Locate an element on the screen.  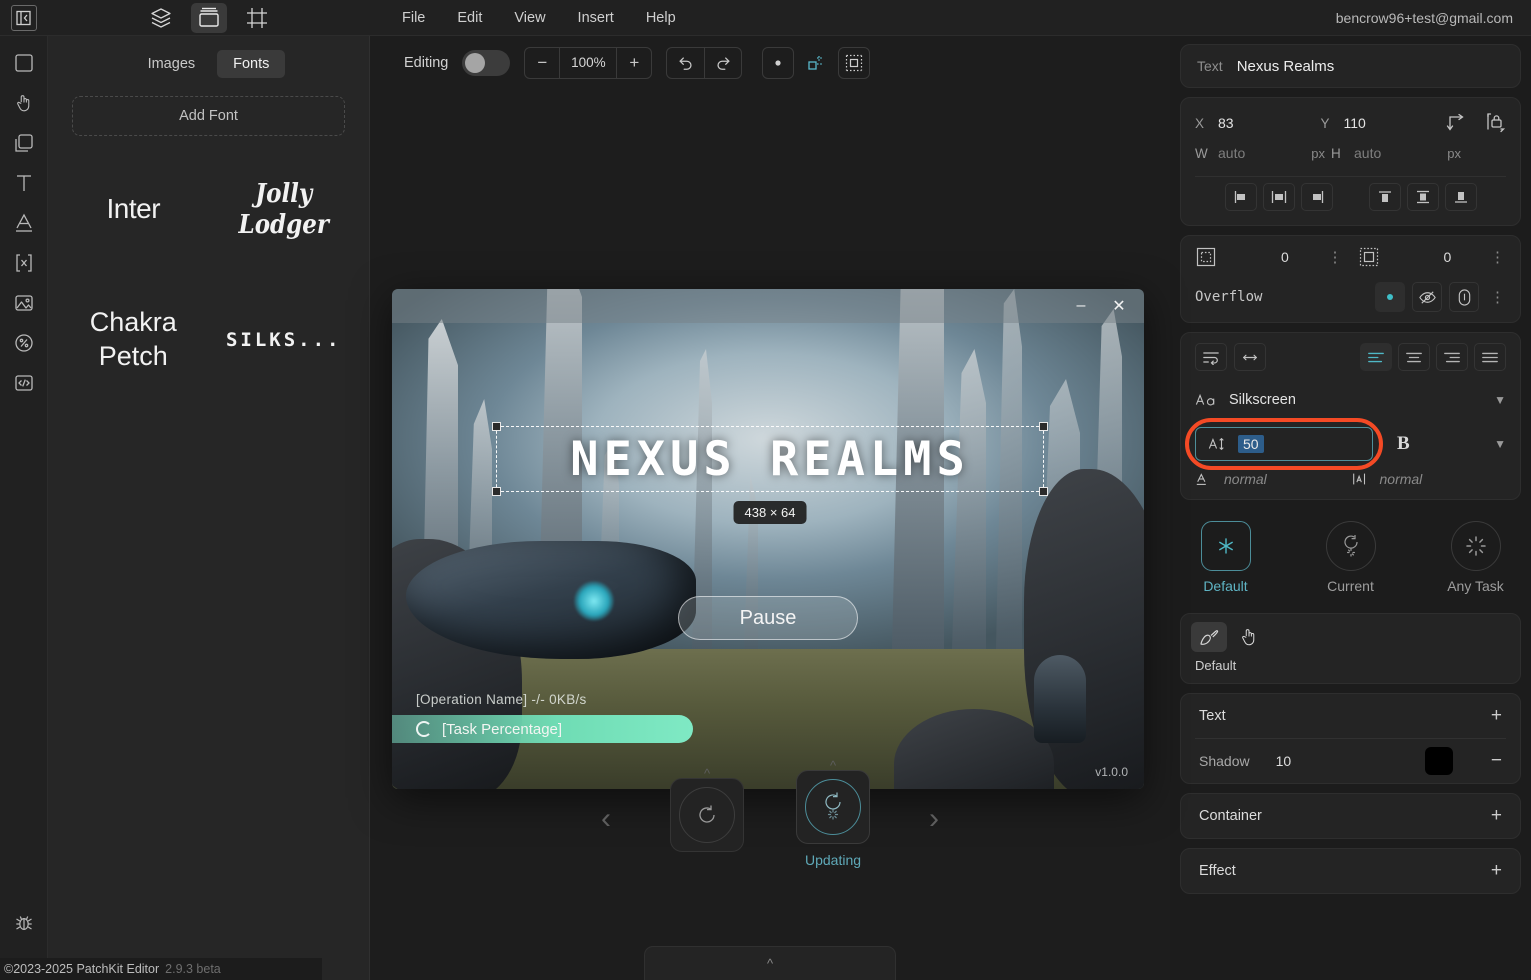
remove-property-icon: − is located at coordinates (1496, 761).